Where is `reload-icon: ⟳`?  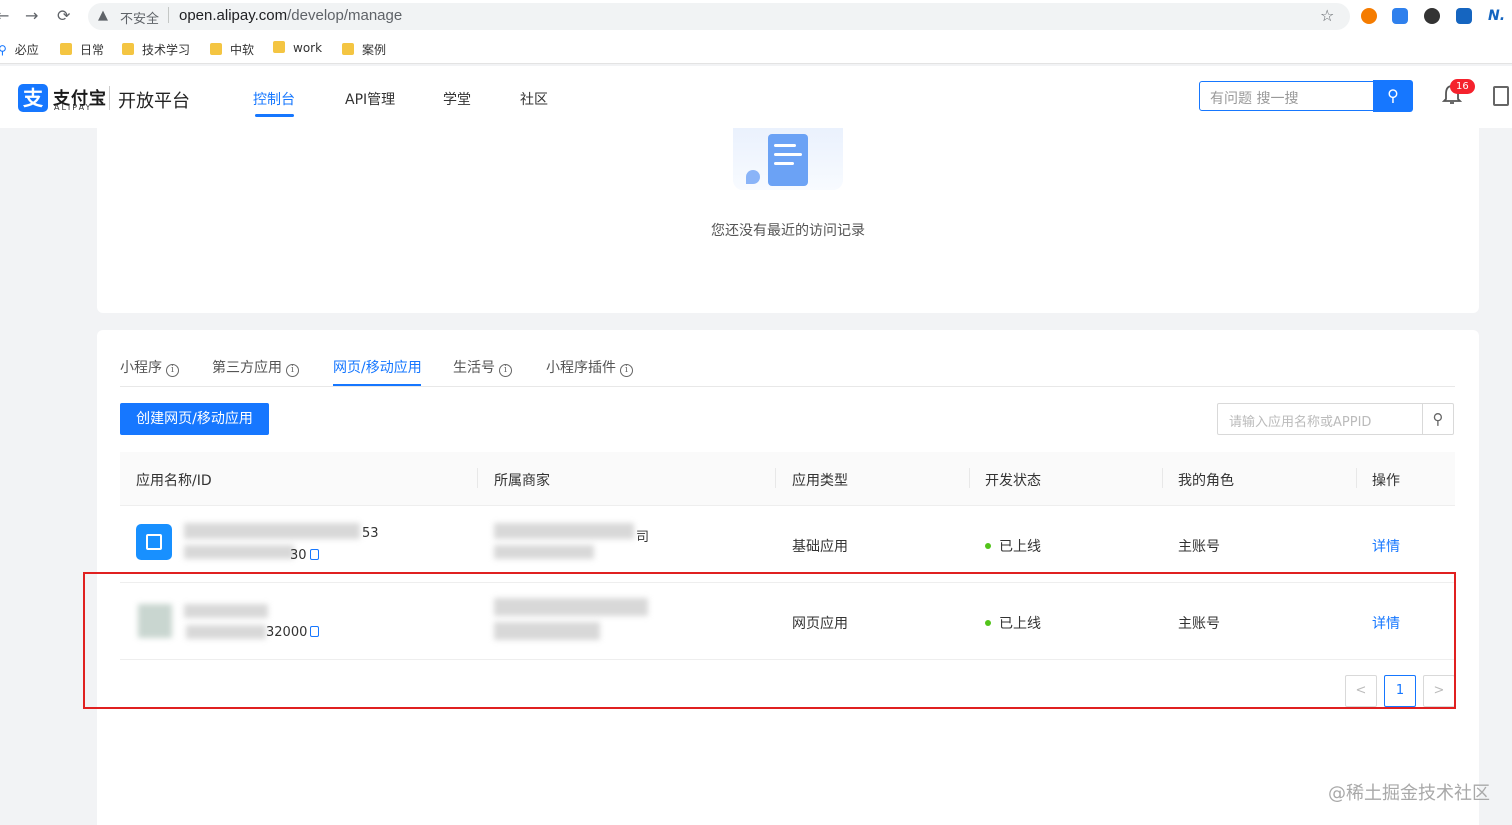 reload-icon: ⟳ is located at coordinates (63, 15).